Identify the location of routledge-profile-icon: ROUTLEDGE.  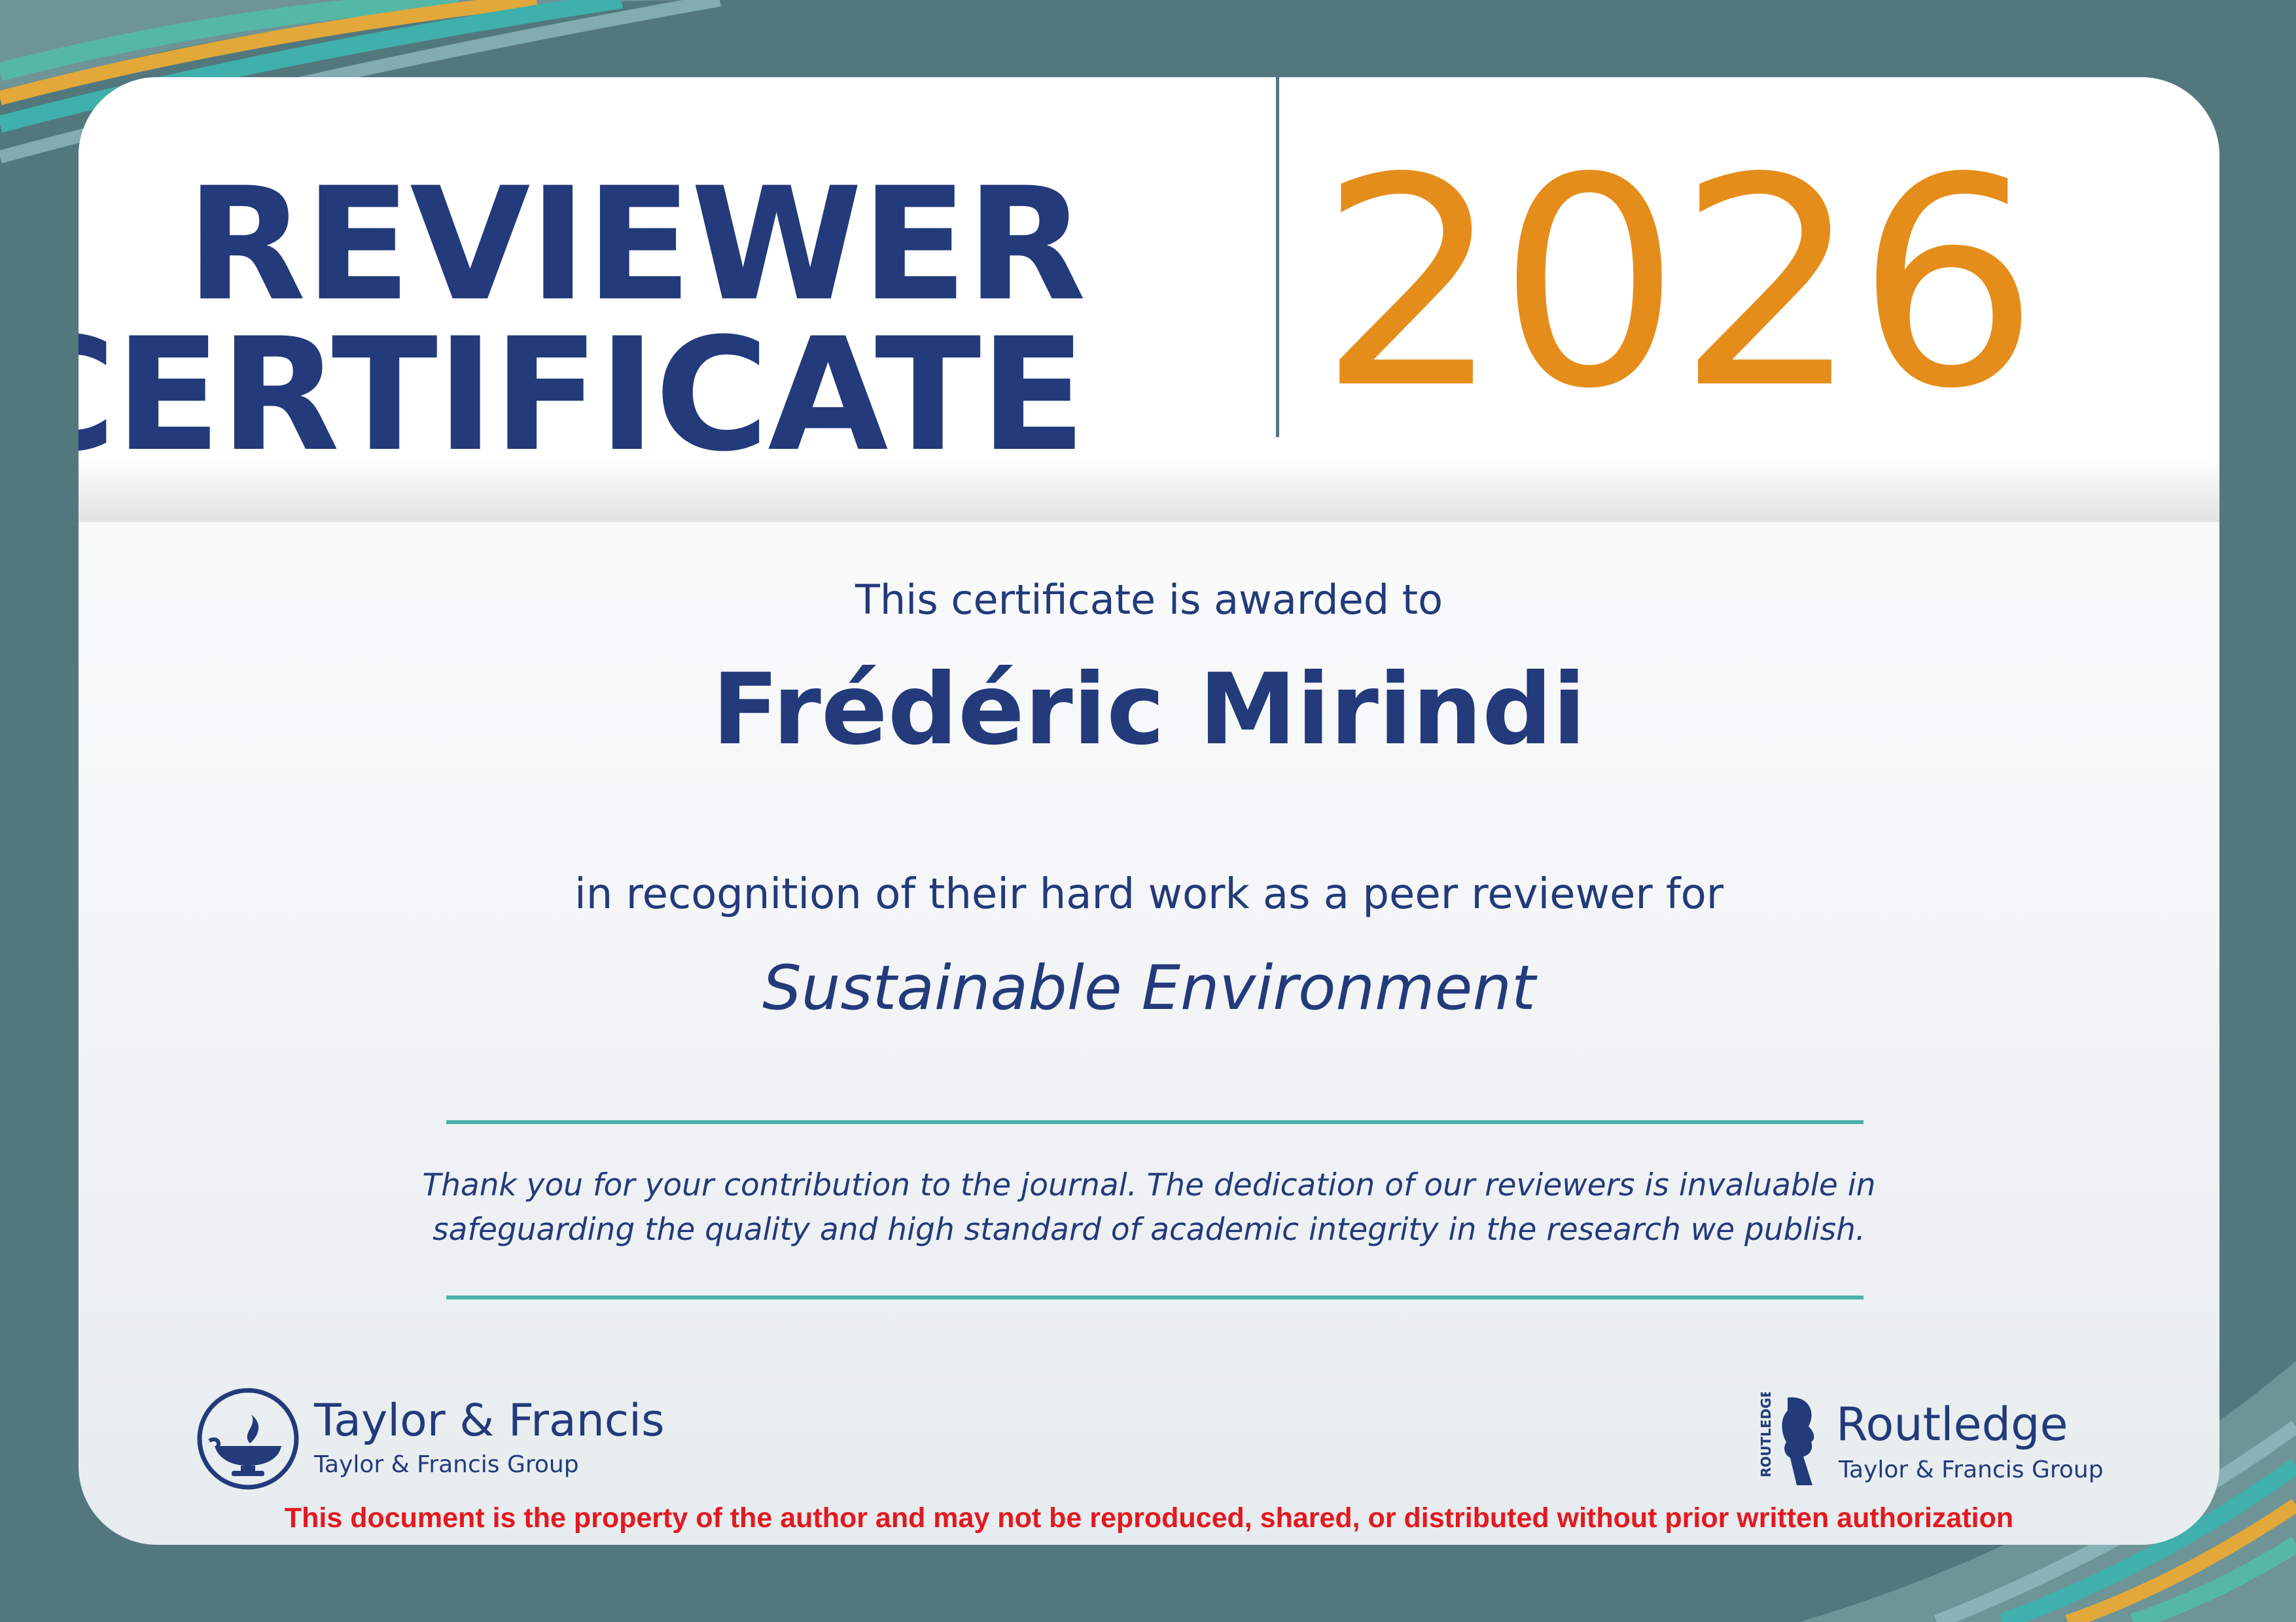
(1786, 1439).